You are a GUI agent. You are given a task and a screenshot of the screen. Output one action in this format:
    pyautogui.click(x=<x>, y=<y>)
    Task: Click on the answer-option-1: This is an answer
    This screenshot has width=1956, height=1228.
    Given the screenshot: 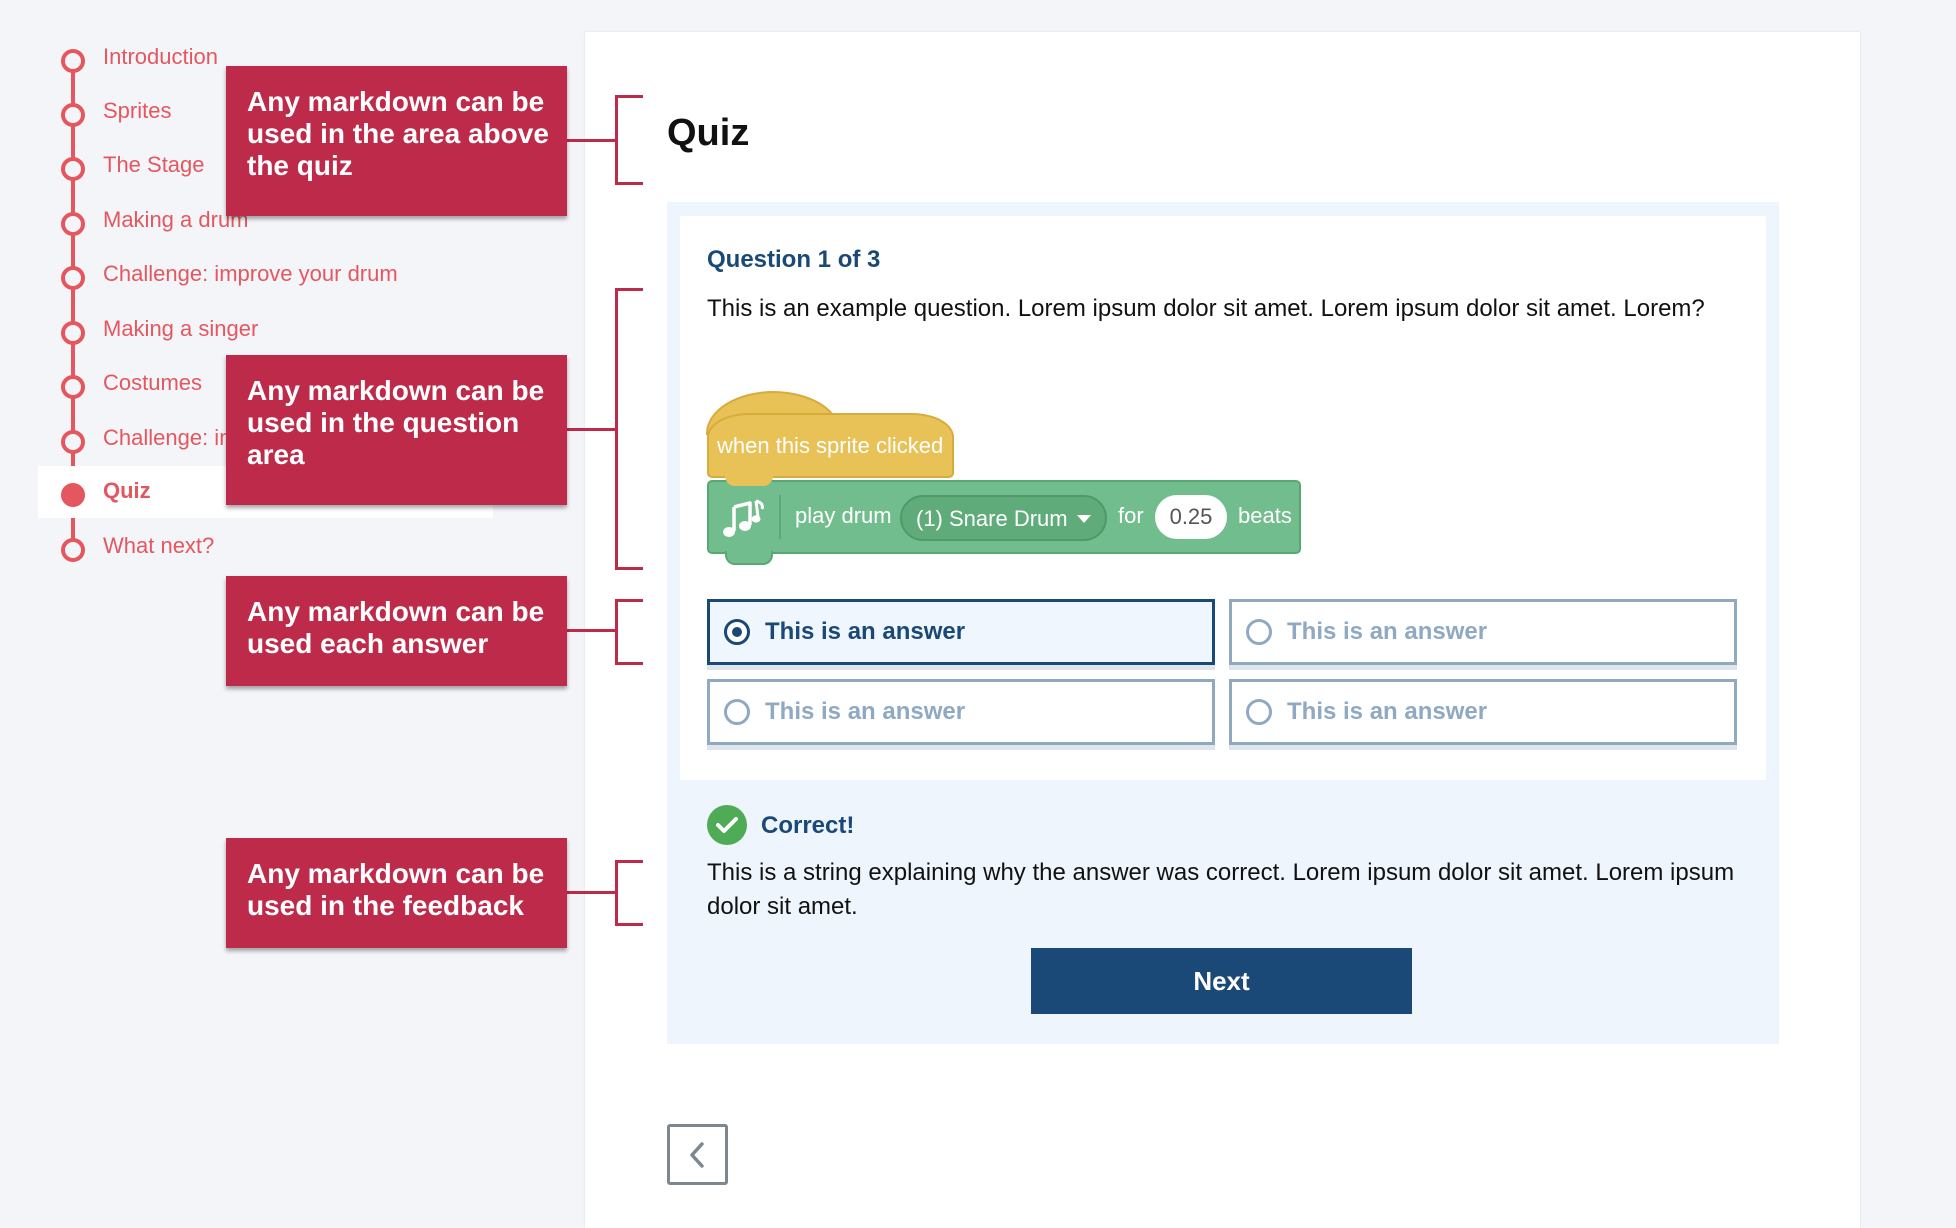 What is the action you would take?
    pyautogui.click(x=961, y=632)
    